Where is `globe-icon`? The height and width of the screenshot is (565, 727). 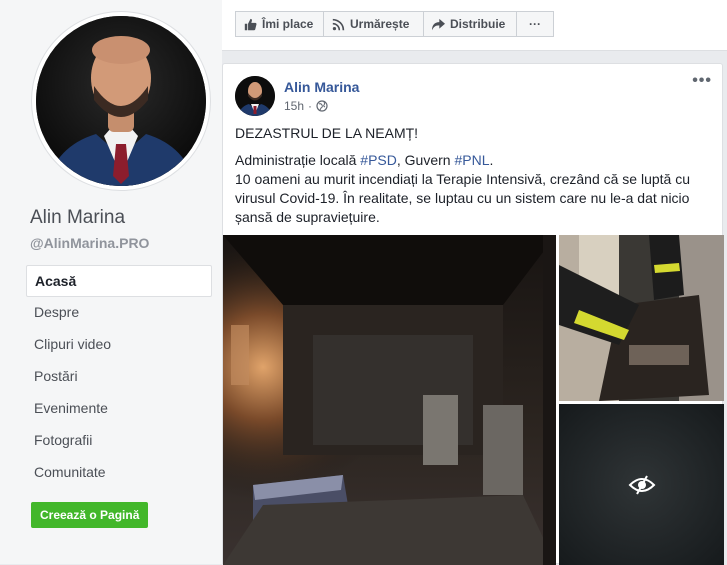
globe-icon is located at coordinates (322, 106).